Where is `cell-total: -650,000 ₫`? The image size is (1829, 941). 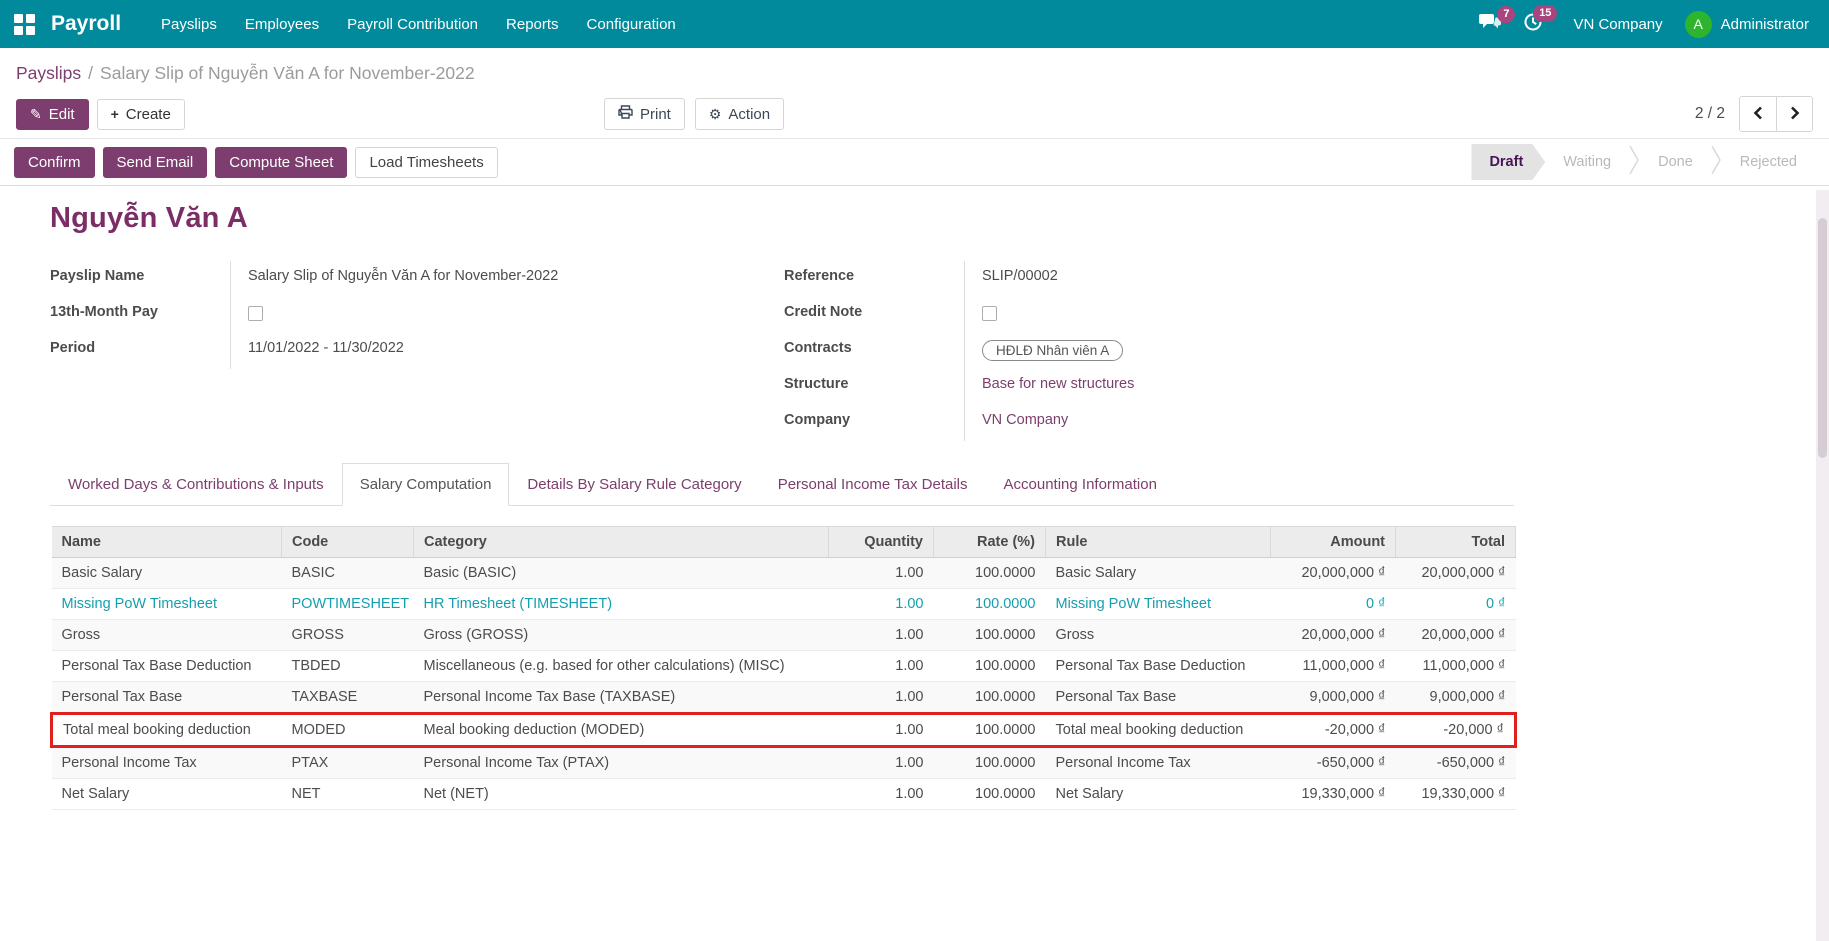
cell-total: -650,000 ₫ is located at coordinates (1455, 762).